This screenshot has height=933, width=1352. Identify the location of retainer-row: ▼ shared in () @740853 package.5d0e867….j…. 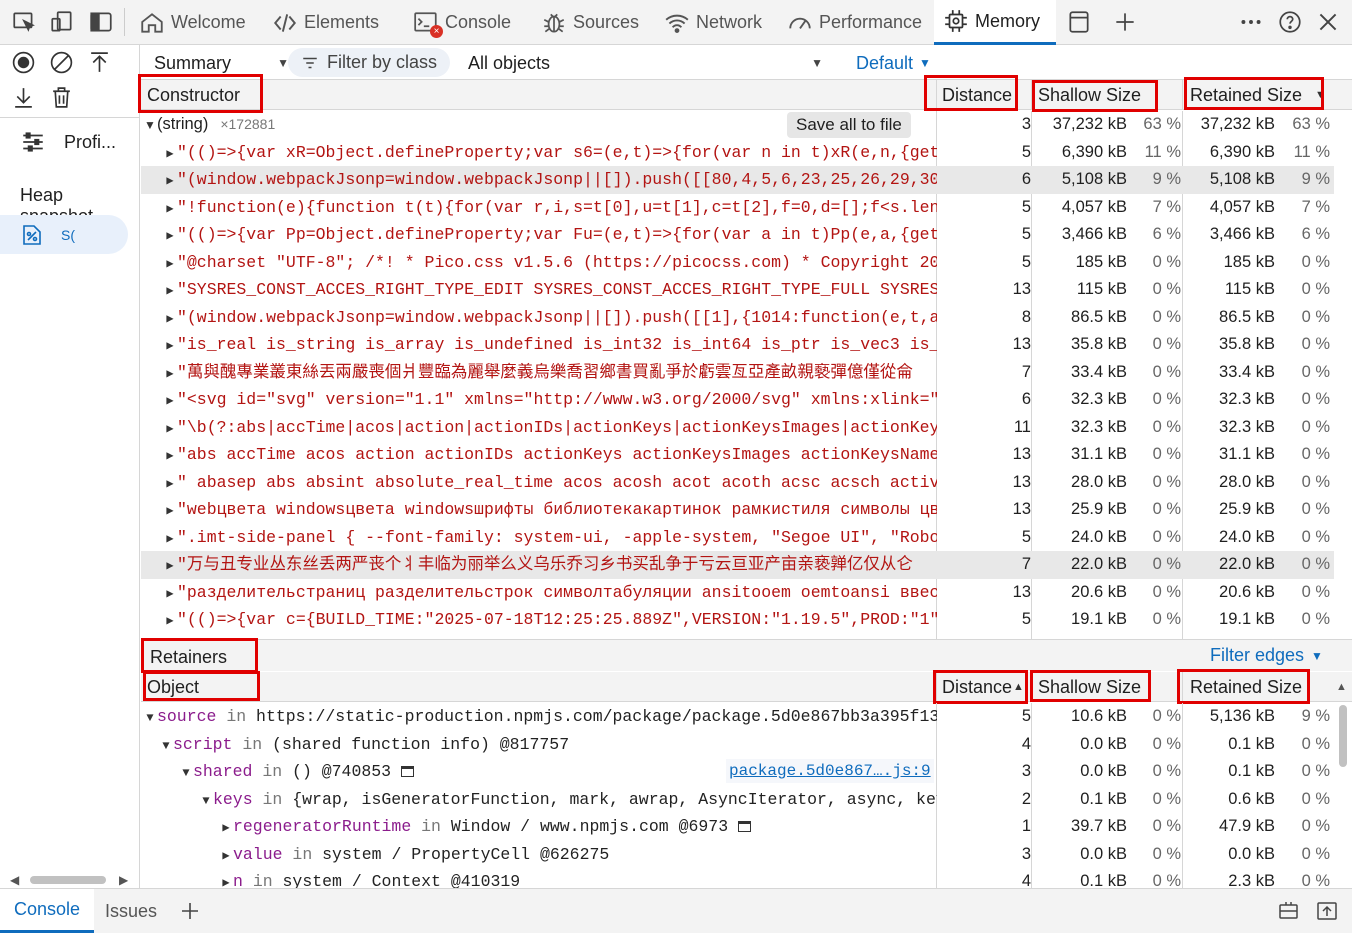
(737, 772).